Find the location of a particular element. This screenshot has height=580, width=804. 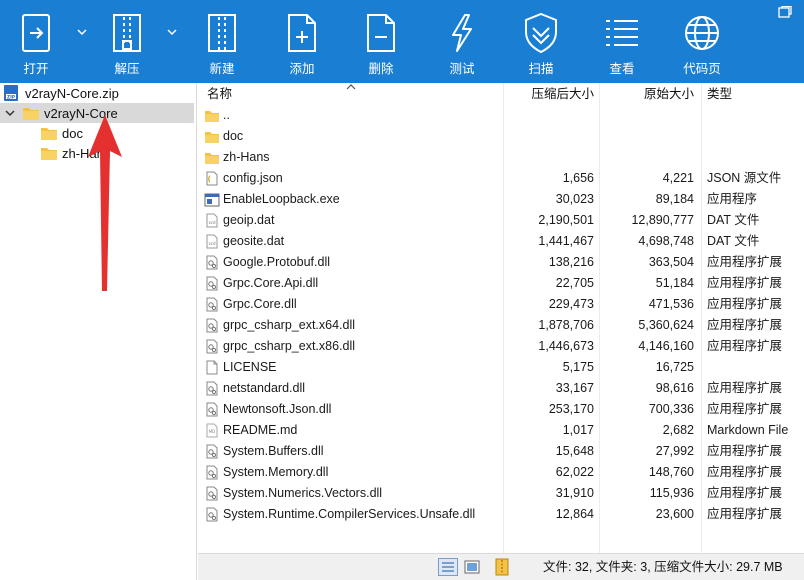

file-type: JSON 源文件 is located at coordinates (744, 178).